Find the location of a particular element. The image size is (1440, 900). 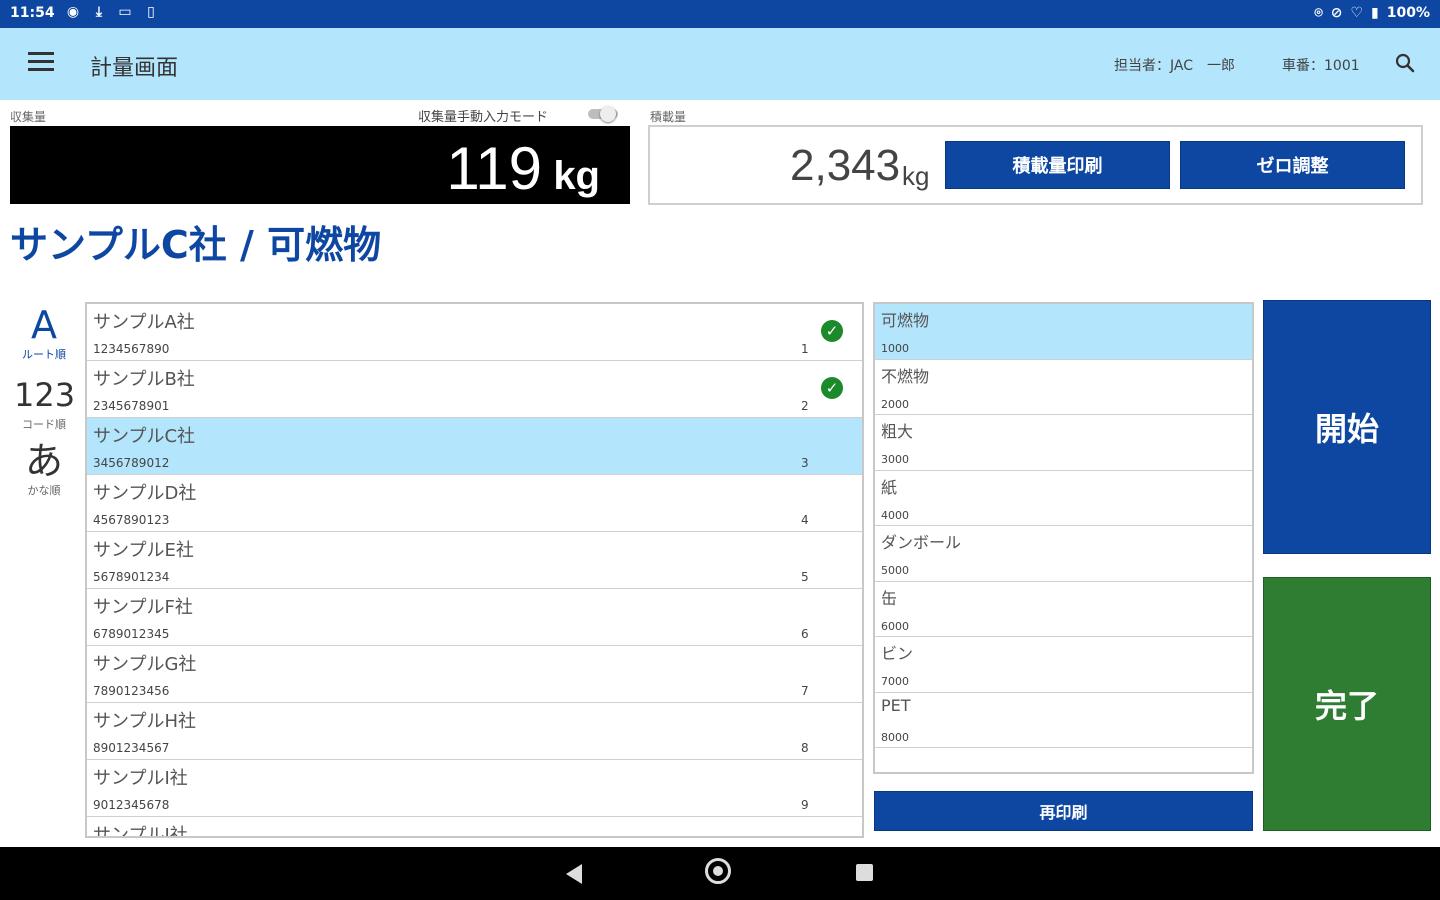

customer-name: サンプルE社 is located at coordinates (143, 550).